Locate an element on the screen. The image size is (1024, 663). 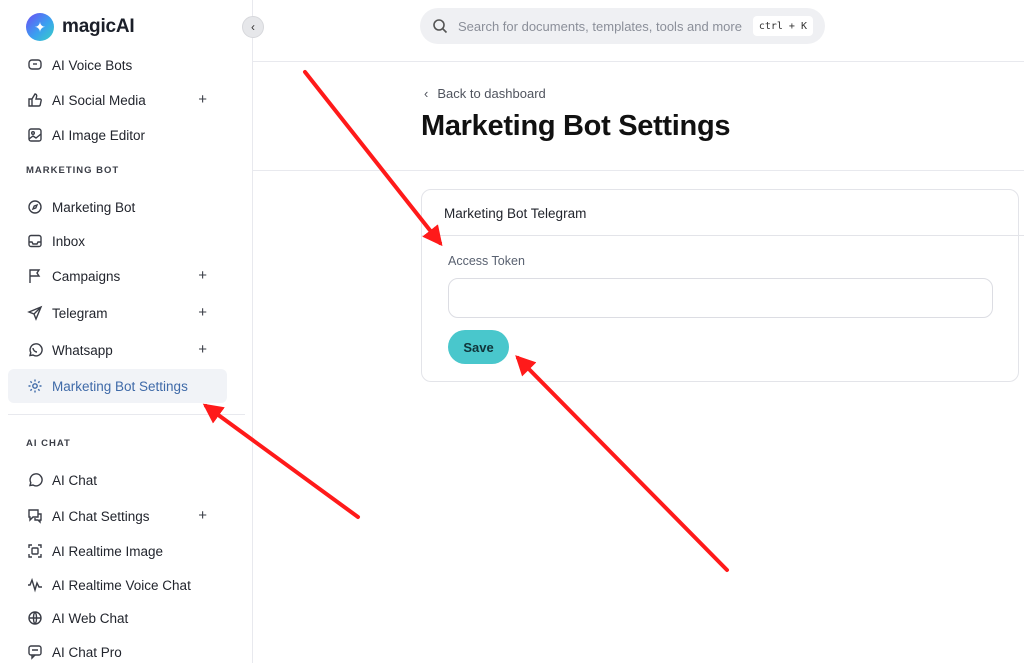
globe-icon is located at coordinates (35, 618).